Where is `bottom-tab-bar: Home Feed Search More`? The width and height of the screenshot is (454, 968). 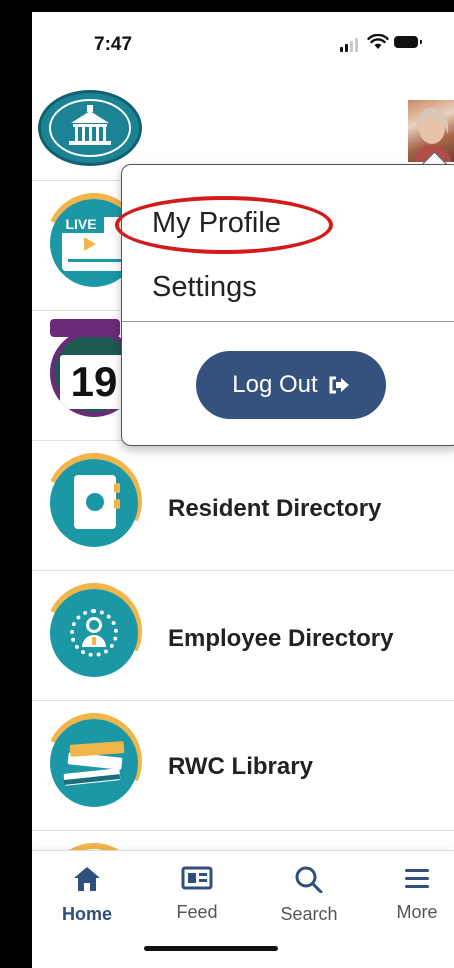 bottom-tab-bar: Home Feed Search More is located at coordinates (243, 900).